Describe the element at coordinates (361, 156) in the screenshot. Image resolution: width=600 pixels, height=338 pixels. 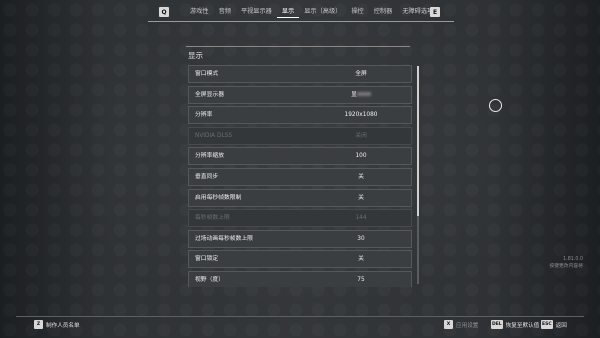
I see `setting-value: 100` at that location.